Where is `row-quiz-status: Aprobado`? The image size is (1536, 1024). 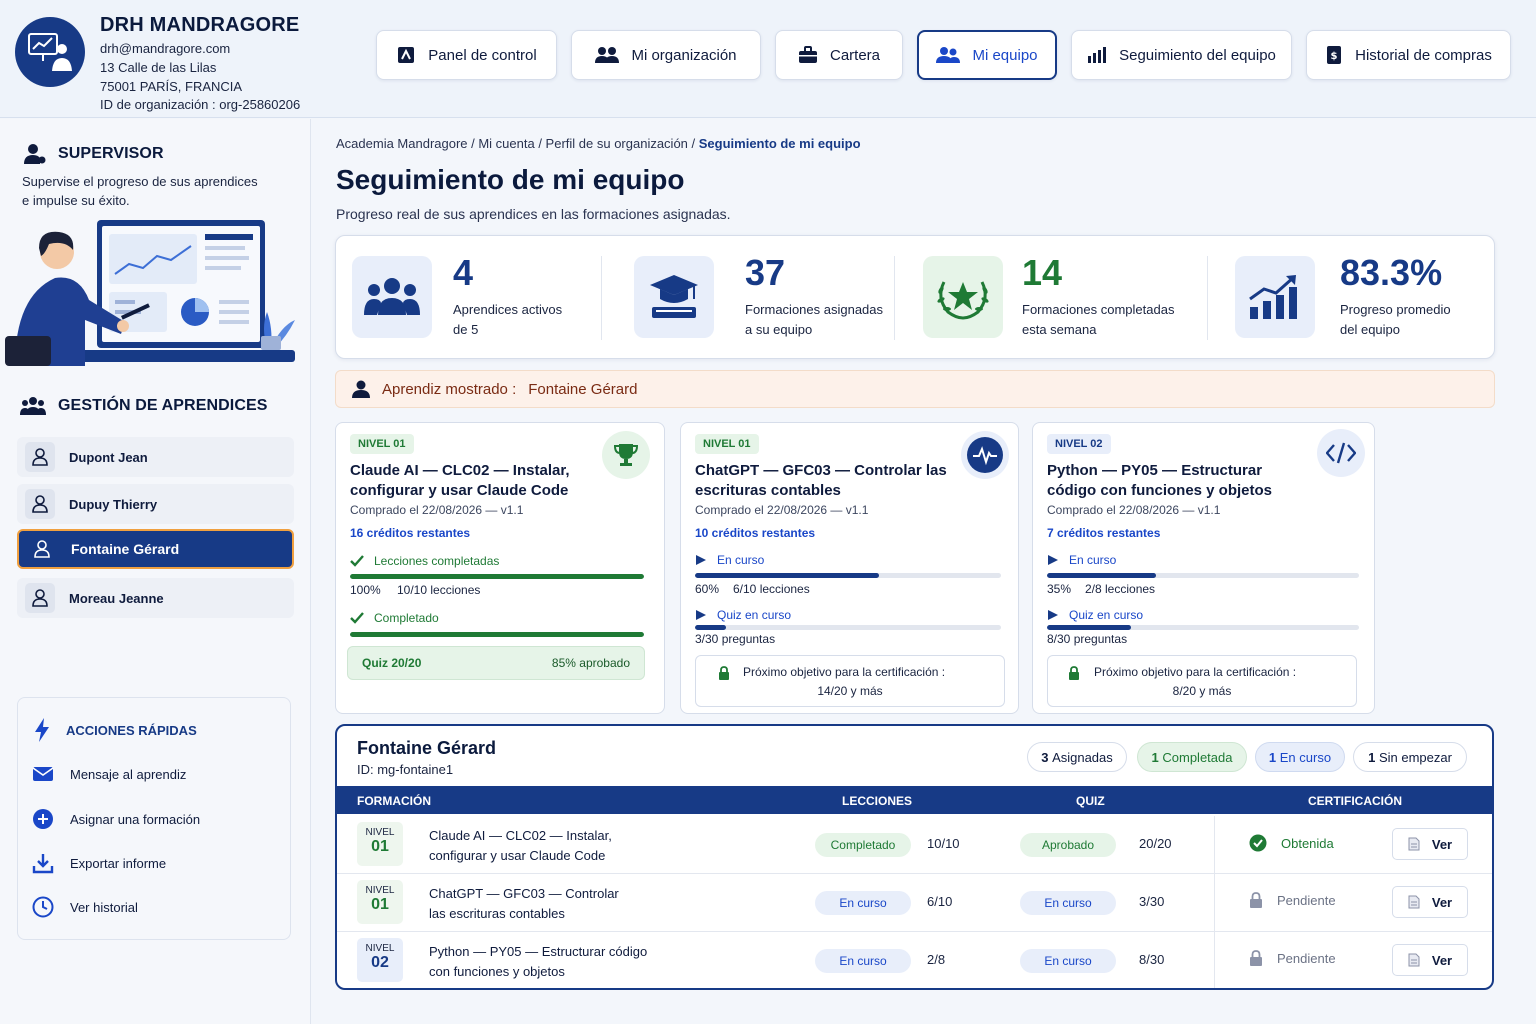 row-quiz-status: Aprobado is located at coordinates (1068, 845).